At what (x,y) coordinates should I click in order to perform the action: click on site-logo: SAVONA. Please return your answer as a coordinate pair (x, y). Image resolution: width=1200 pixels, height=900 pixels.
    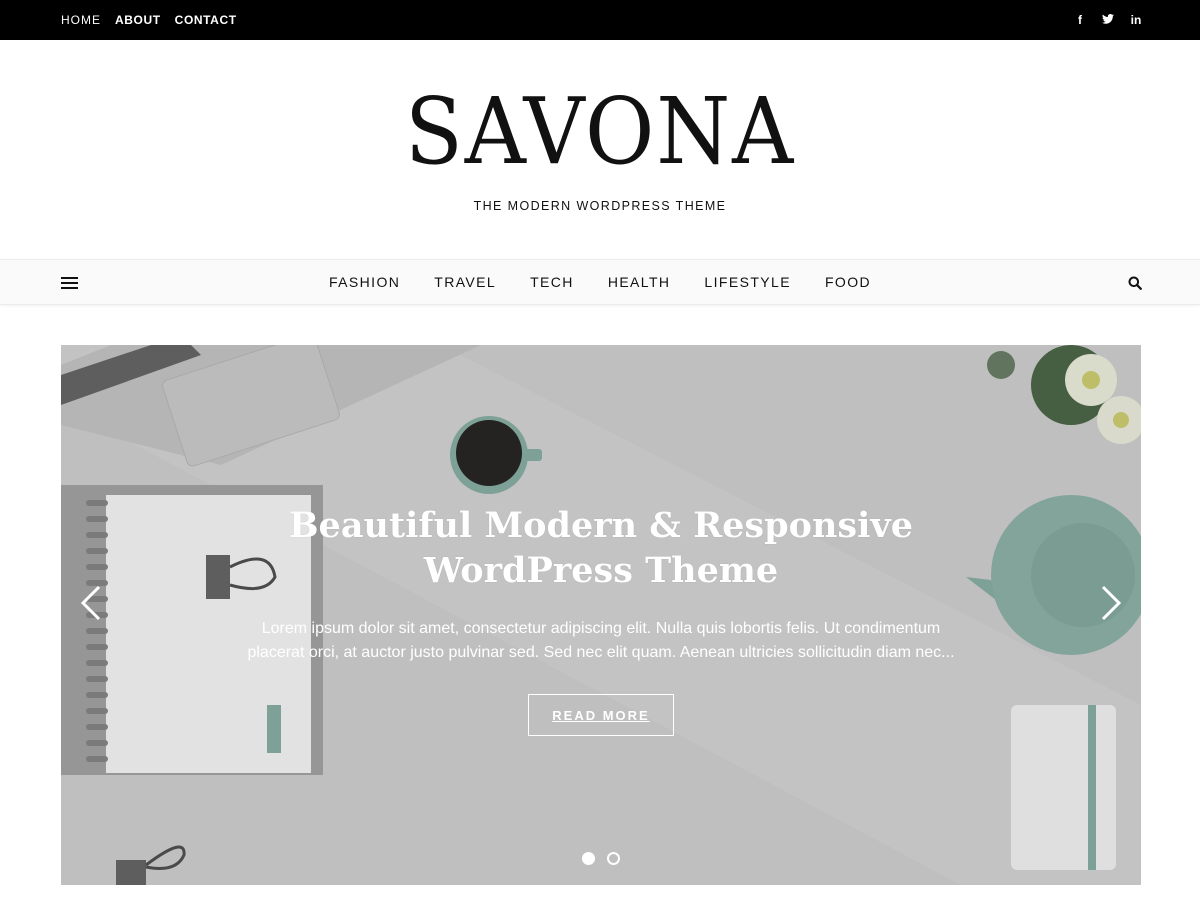
    Looking at the image, I should click on (600, 132).